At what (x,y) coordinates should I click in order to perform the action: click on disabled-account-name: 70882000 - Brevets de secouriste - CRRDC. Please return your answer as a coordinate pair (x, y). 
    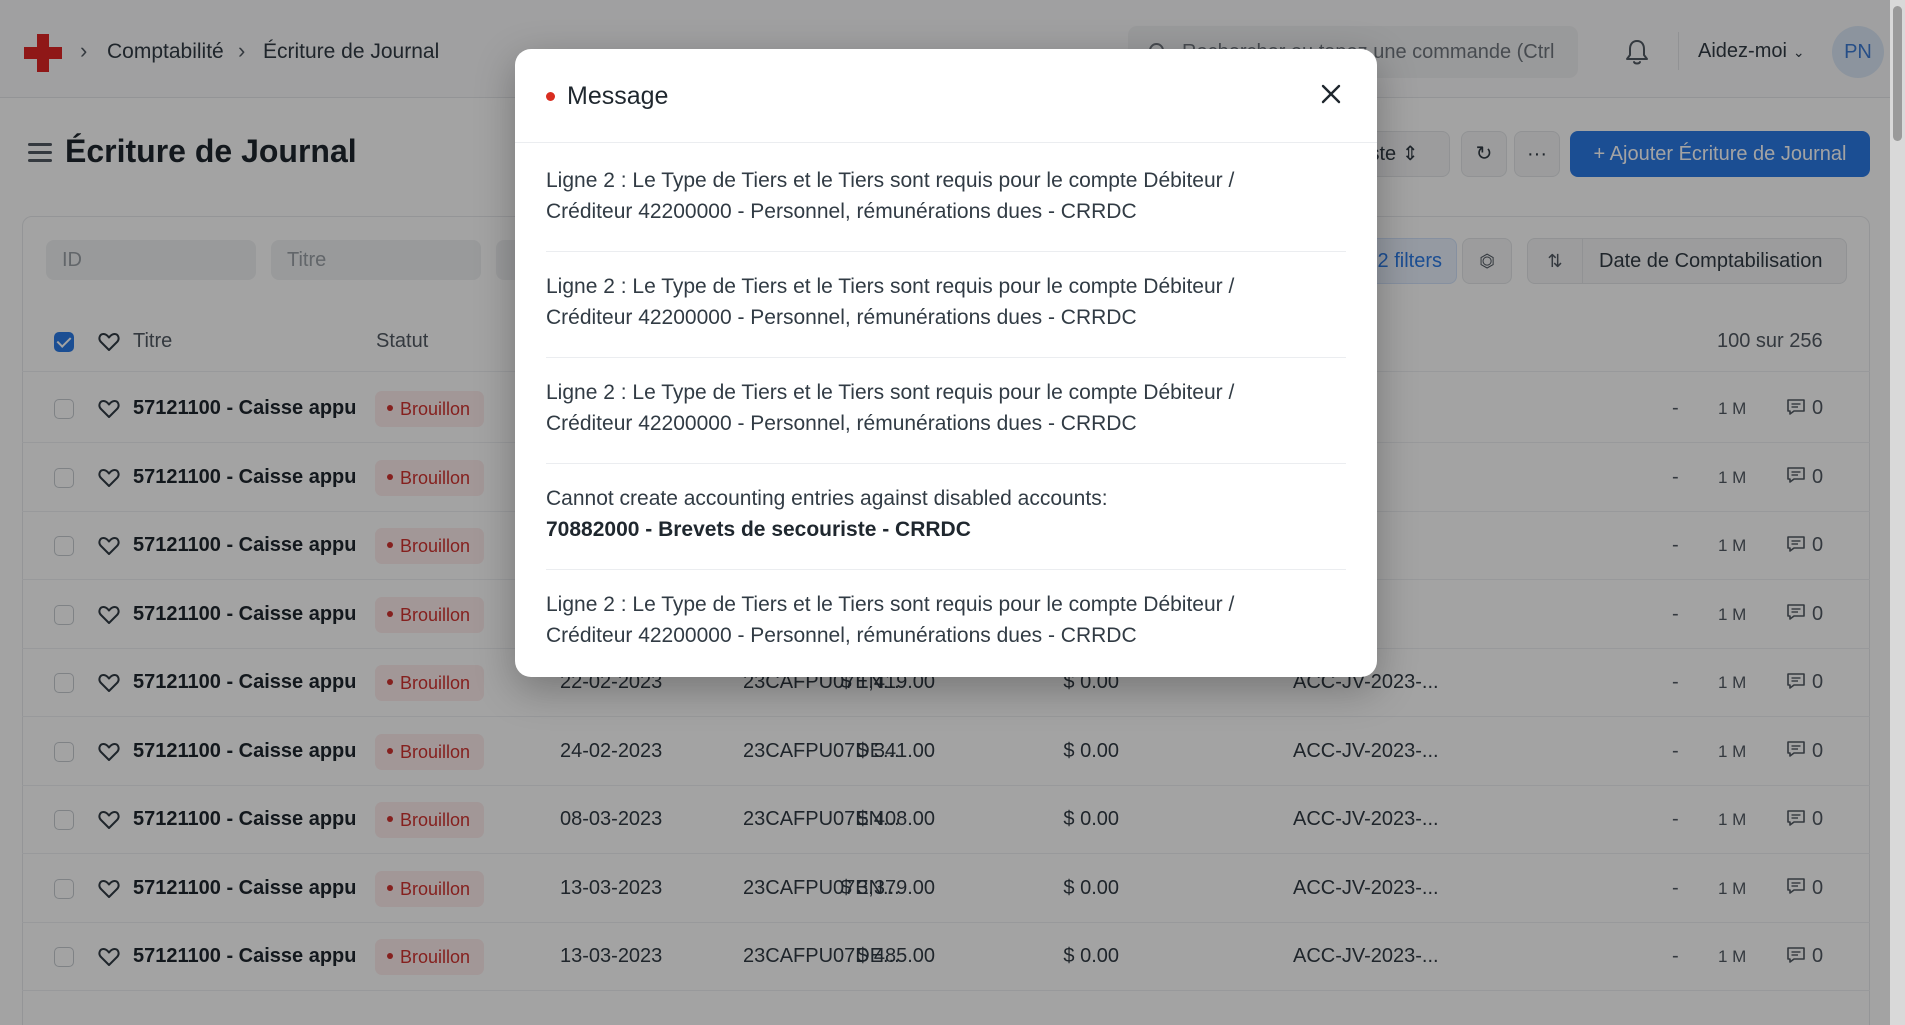
    Looking at the image, I should click on (758, 529).